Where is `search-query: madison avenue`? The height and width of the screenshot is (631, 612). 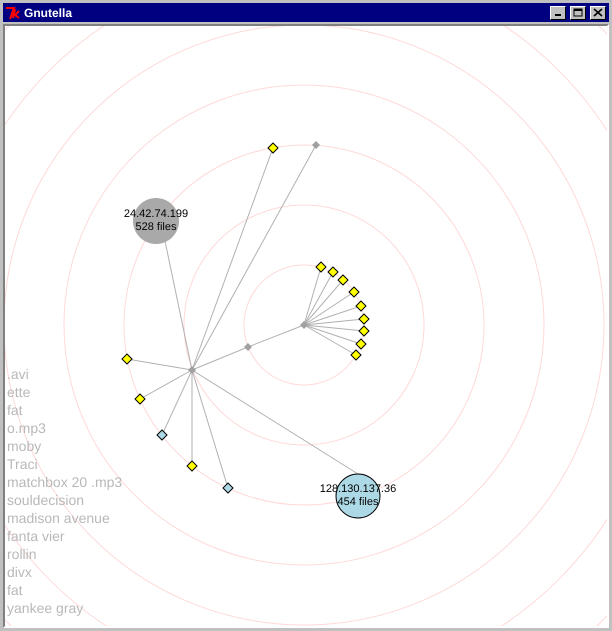
search-query: madison avenue is located at coordinates (59, 518).